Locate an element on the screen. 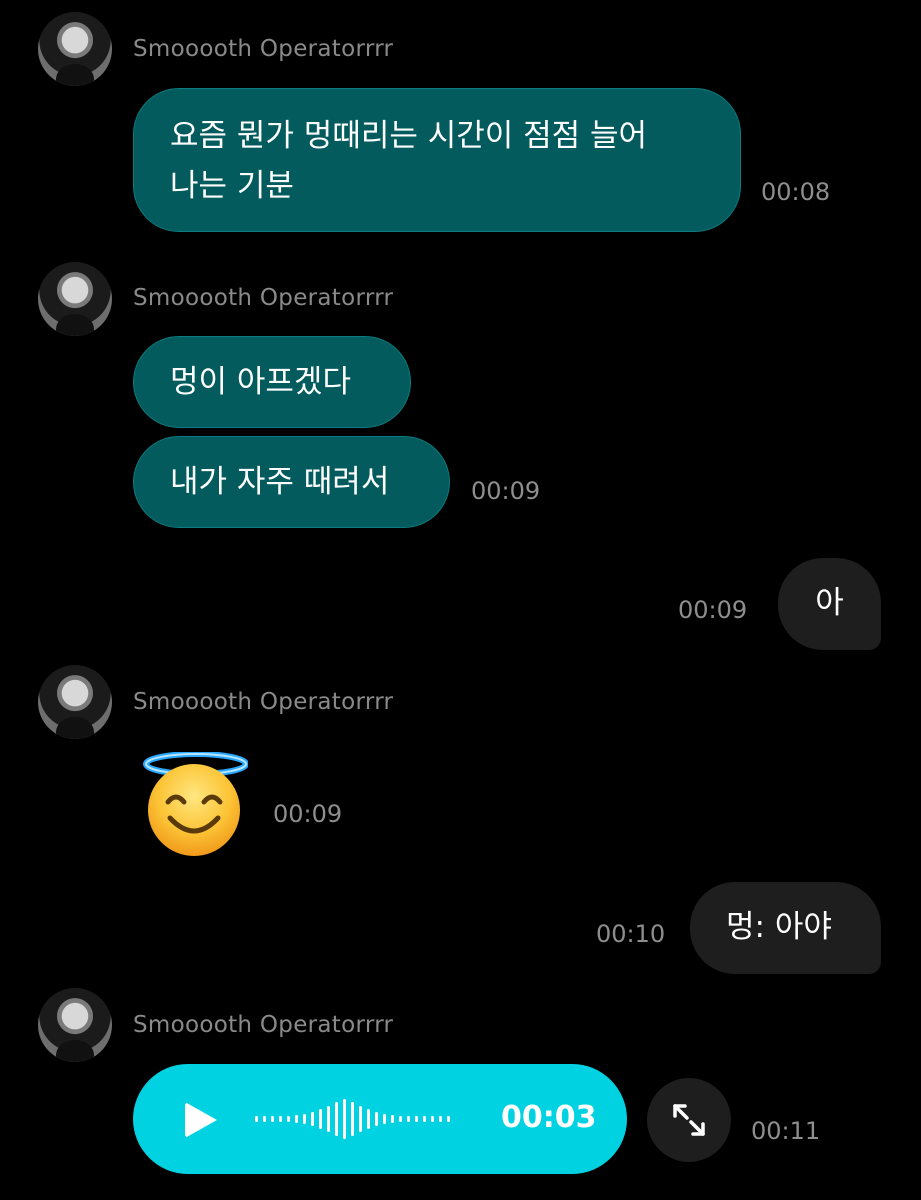 The width and height of the screenshot is (921, 1200). message-text: 멍이 아프겠다 is located at coordinates (260, 382).